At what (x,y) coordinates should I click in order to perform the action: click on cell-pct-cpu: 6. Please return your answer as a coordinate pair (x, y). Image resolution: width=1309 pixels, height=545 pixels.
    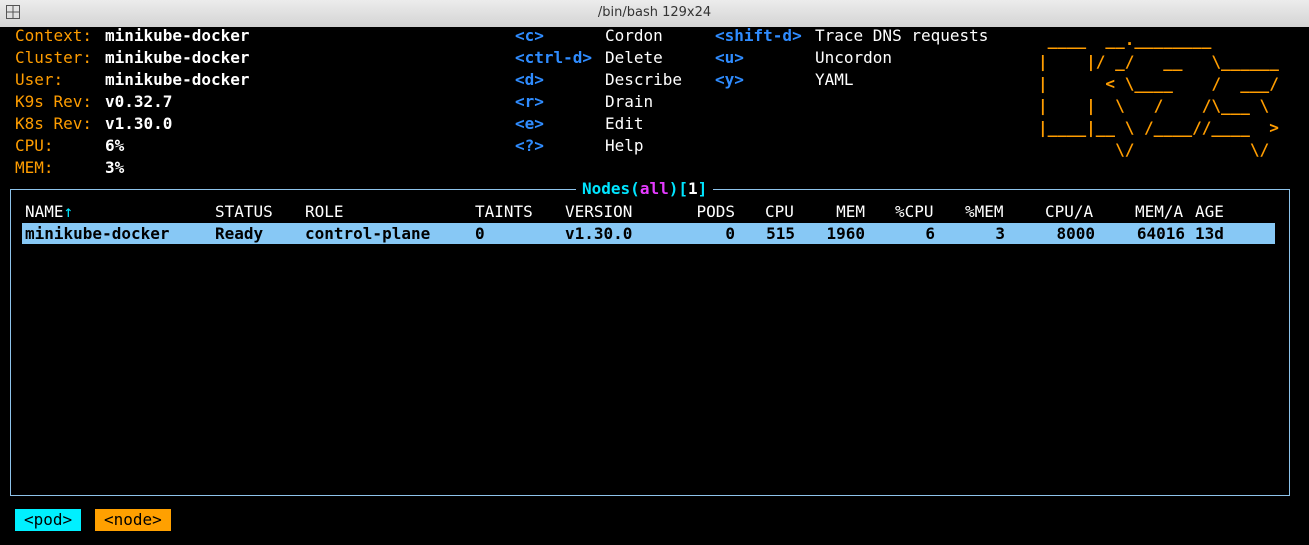
    Looking at the image, I should click on (930, 233).